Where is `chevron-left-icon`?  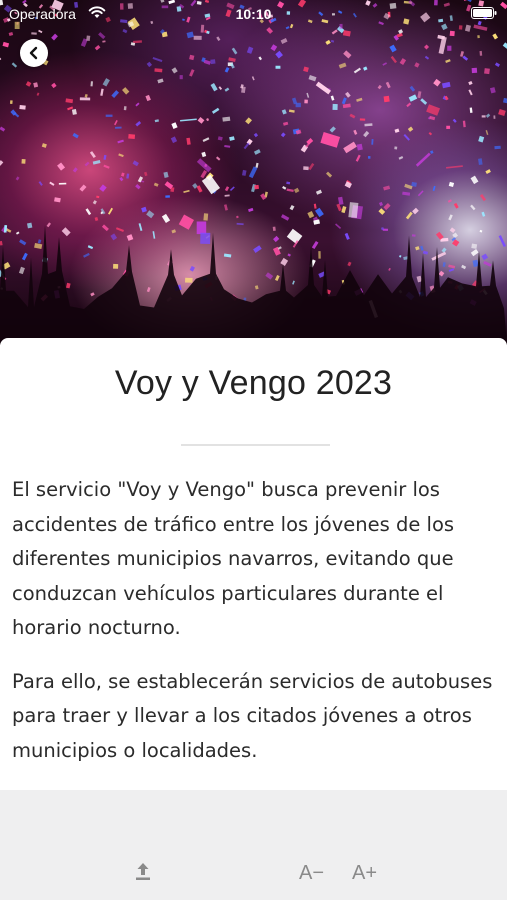 chevron-left-icon is located at coordinates (33, 53).